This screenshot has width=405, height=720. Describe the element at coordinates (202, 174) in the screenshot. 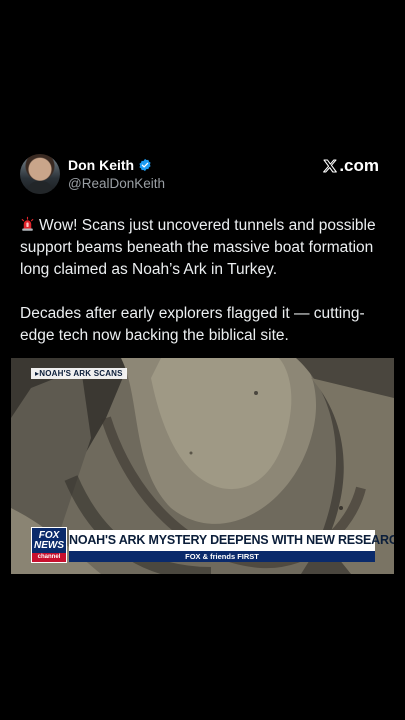

I see `post-header: Don Keith @RealDonKeith .com` at that location.